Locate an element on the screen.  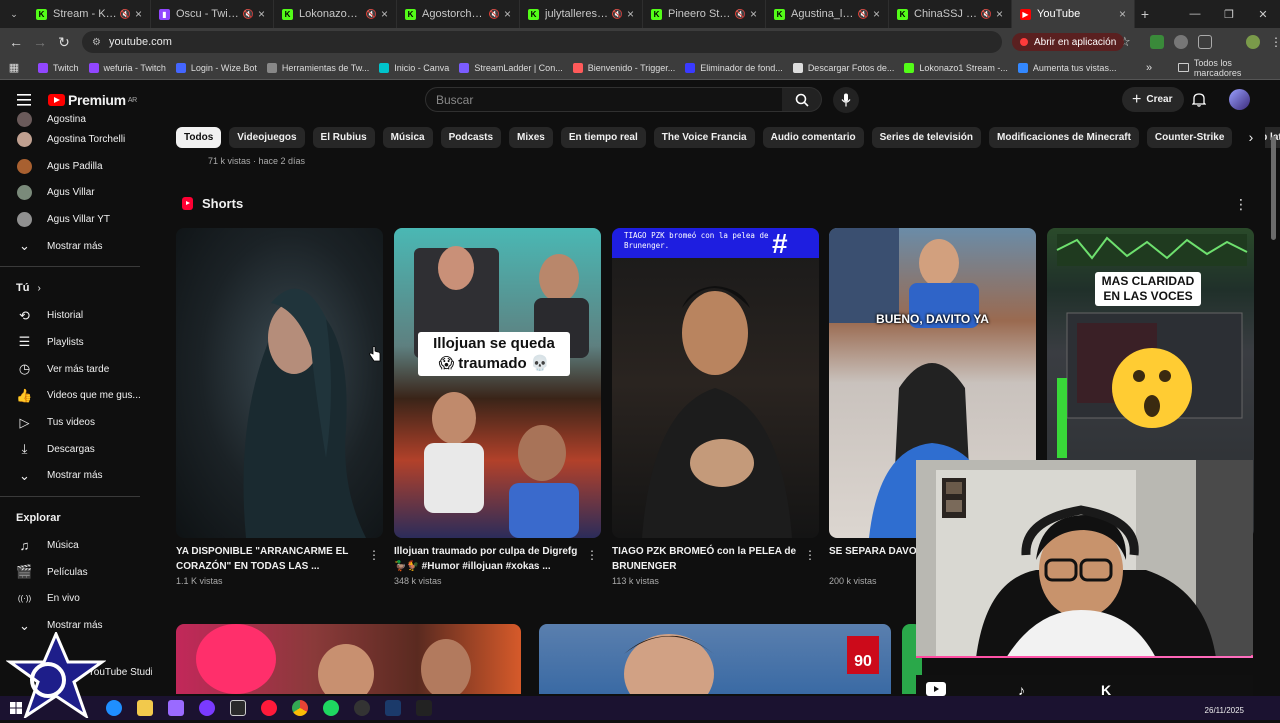
sidebar-subscription: Agus Villar YT is located at coordinates (76, 219).